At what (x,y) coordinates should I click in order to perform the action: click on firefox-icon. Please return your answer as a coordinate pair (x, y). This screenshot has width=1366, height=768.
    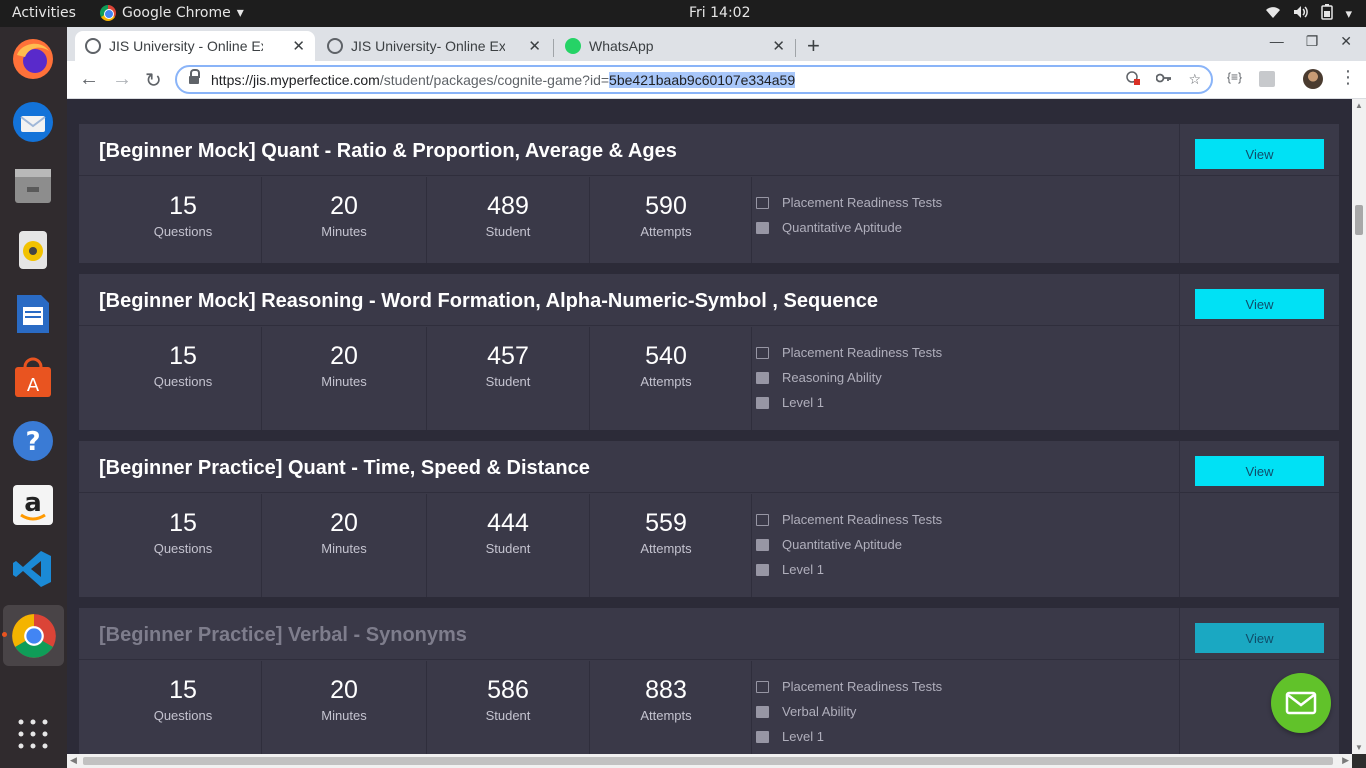
    Looking at the image, I should click on (33, 59).